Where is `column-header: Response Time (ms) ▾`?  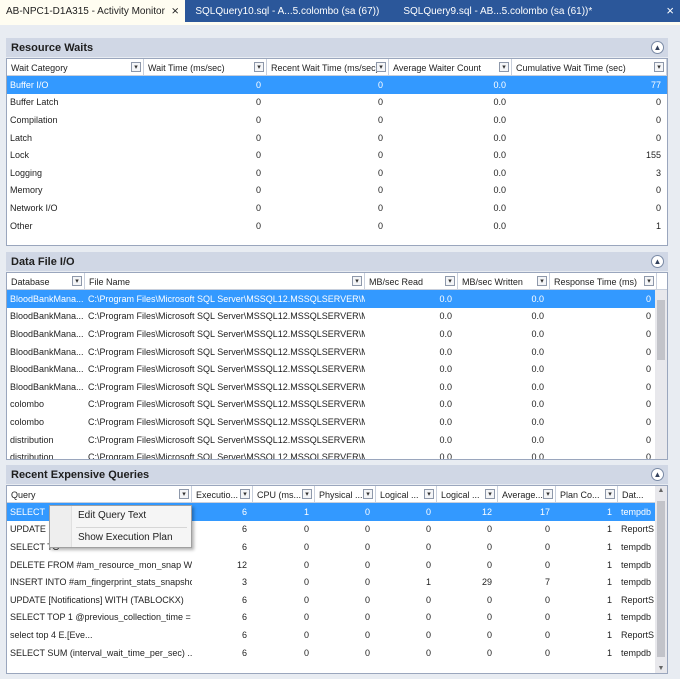 column-header: Response Time (ms) ▾ is located at coordinates (603, 281).